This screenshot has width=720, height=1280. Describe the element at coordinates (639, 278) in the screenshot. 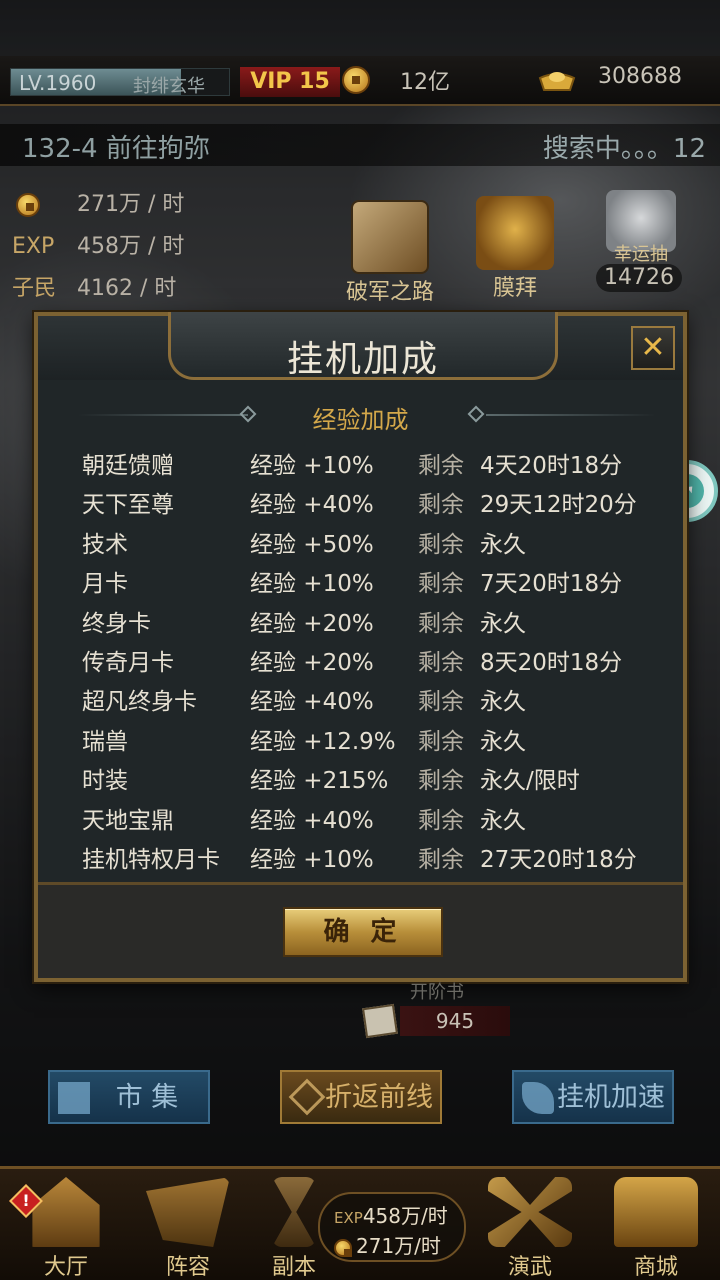

I see `lucky-draw-count: 14726` at that location.